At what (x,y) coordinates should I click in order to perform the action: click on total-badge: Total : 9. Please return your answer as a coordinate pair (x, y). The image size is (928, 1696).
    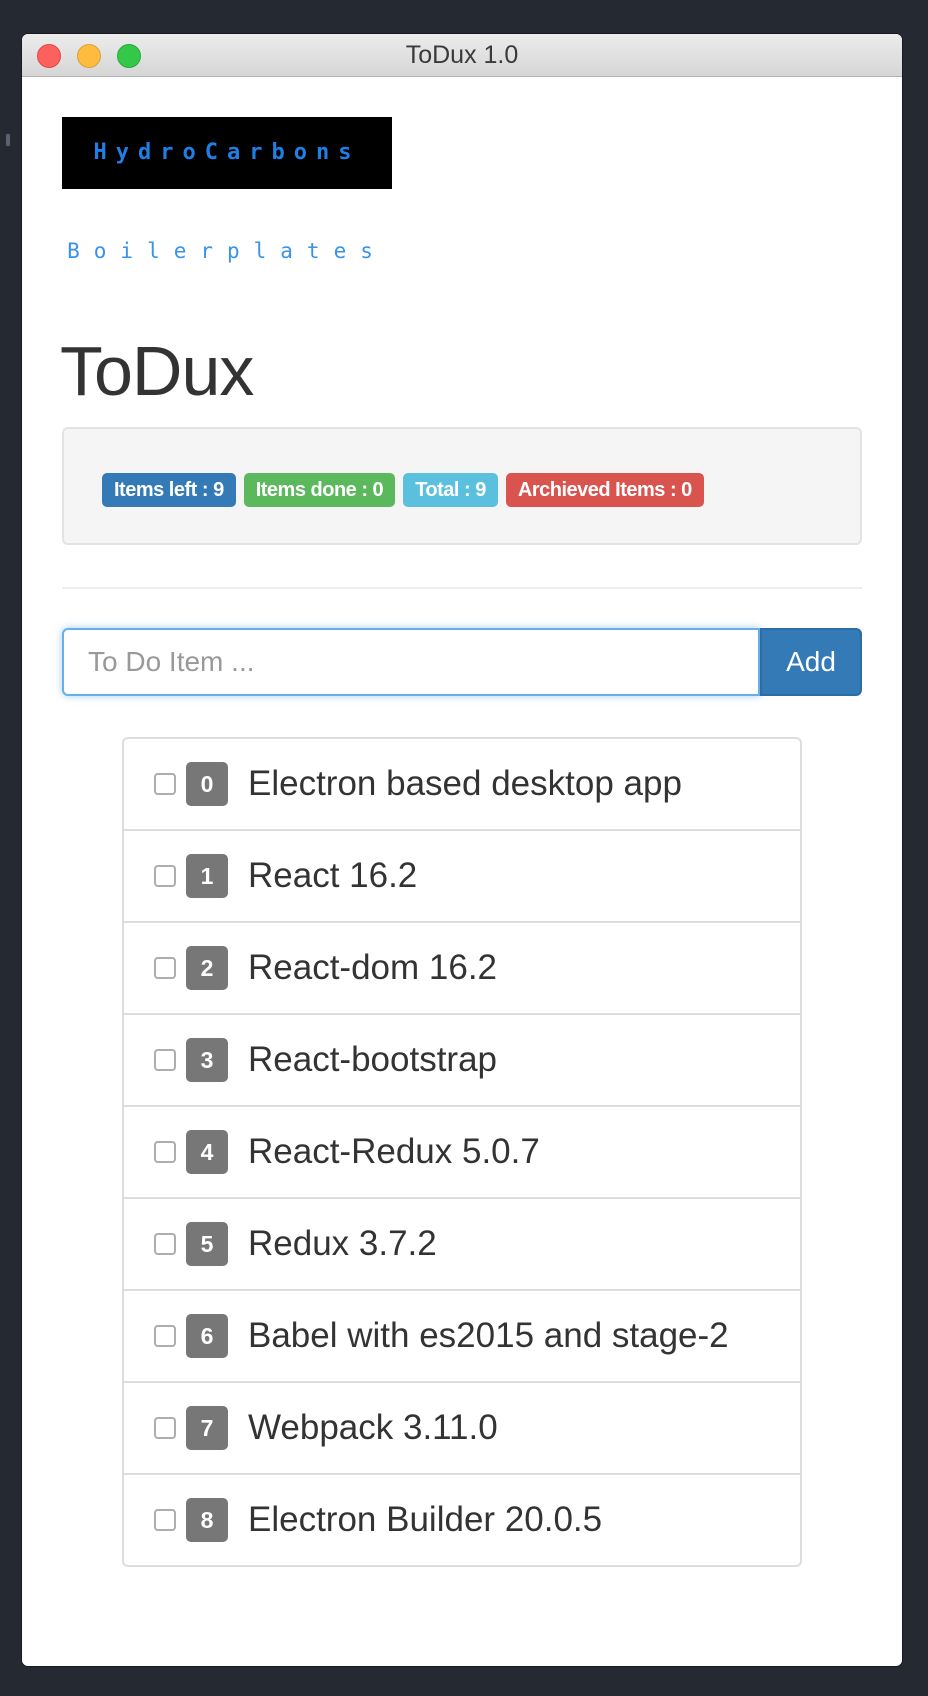
    Looking at the image, I should click on (450, 490).